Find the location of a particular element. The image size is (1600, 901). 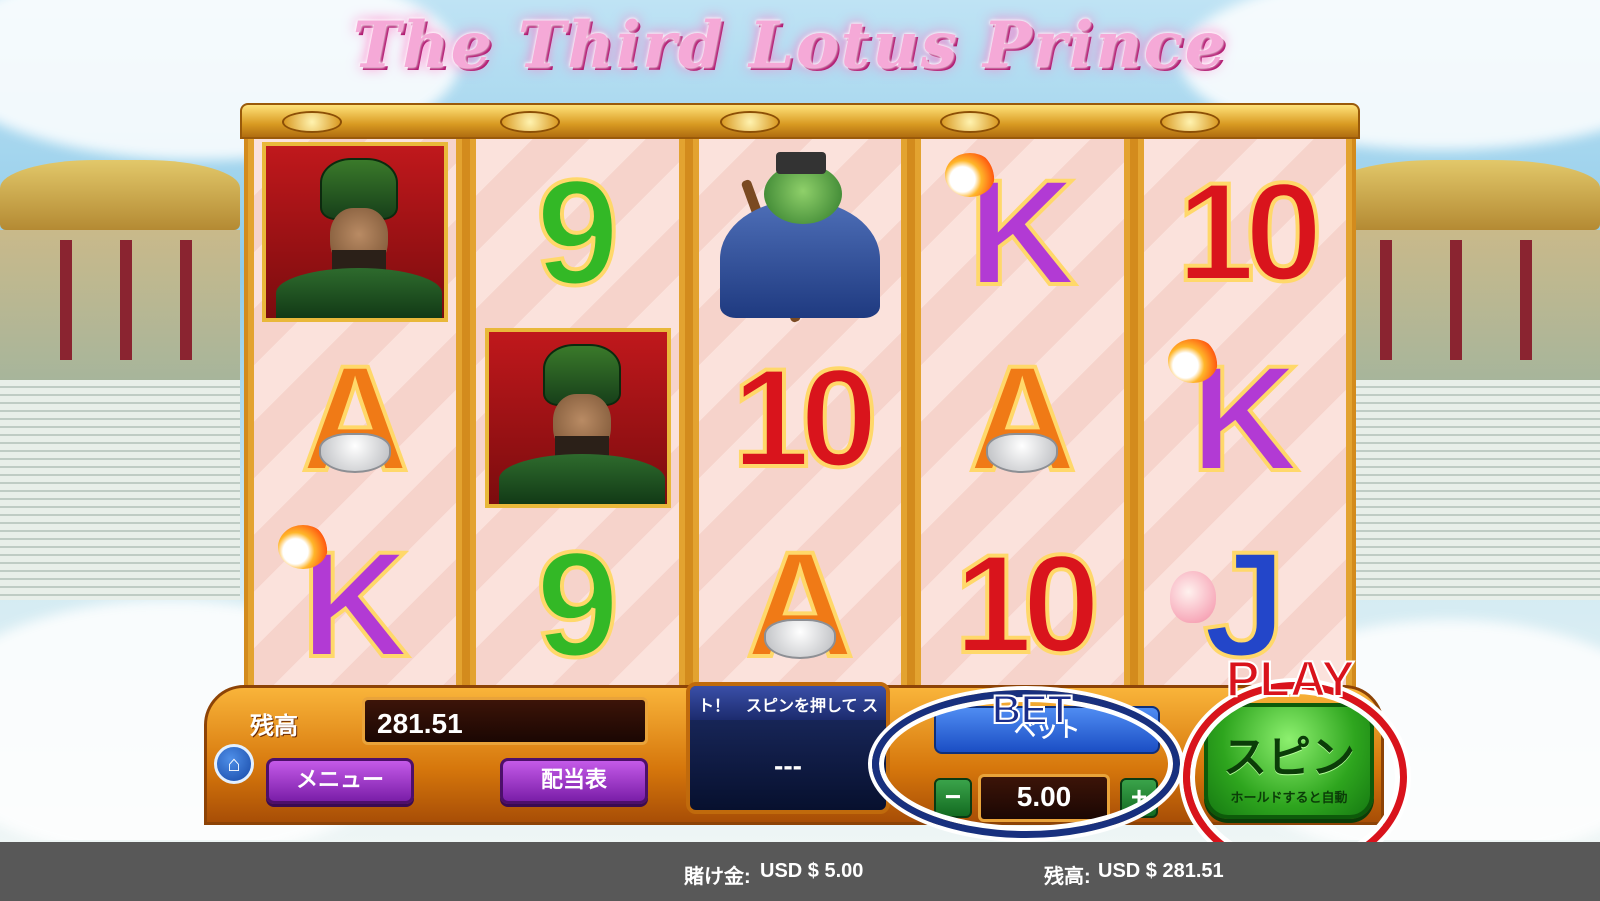

balance-label: 残高 is located at coordinates (274, 726).